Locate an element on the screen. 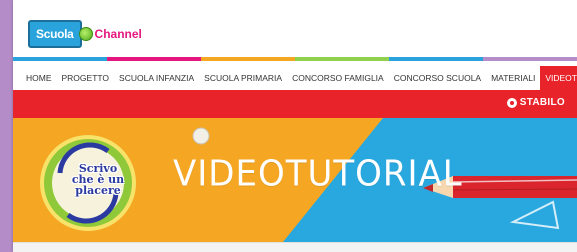 This screenshot has width=577, height=252. scuola-channel-logo: Scuola Channel is located at coordinates (85, 34).